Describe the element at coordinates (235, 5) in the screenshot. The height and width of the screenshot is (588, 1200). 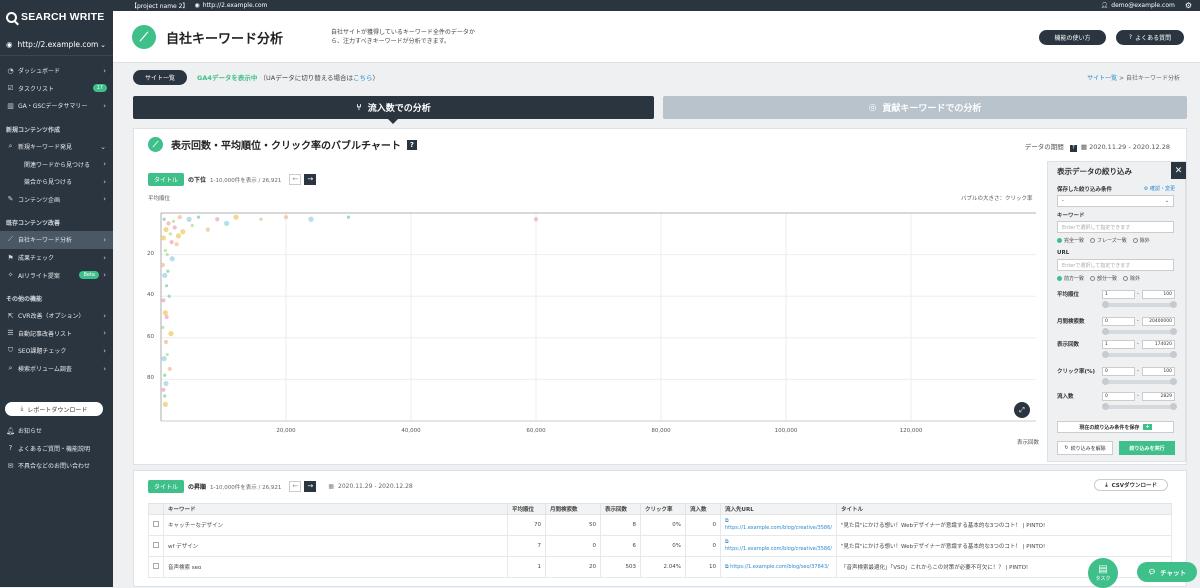
I see `project-url: http://2.example.com` at that location.